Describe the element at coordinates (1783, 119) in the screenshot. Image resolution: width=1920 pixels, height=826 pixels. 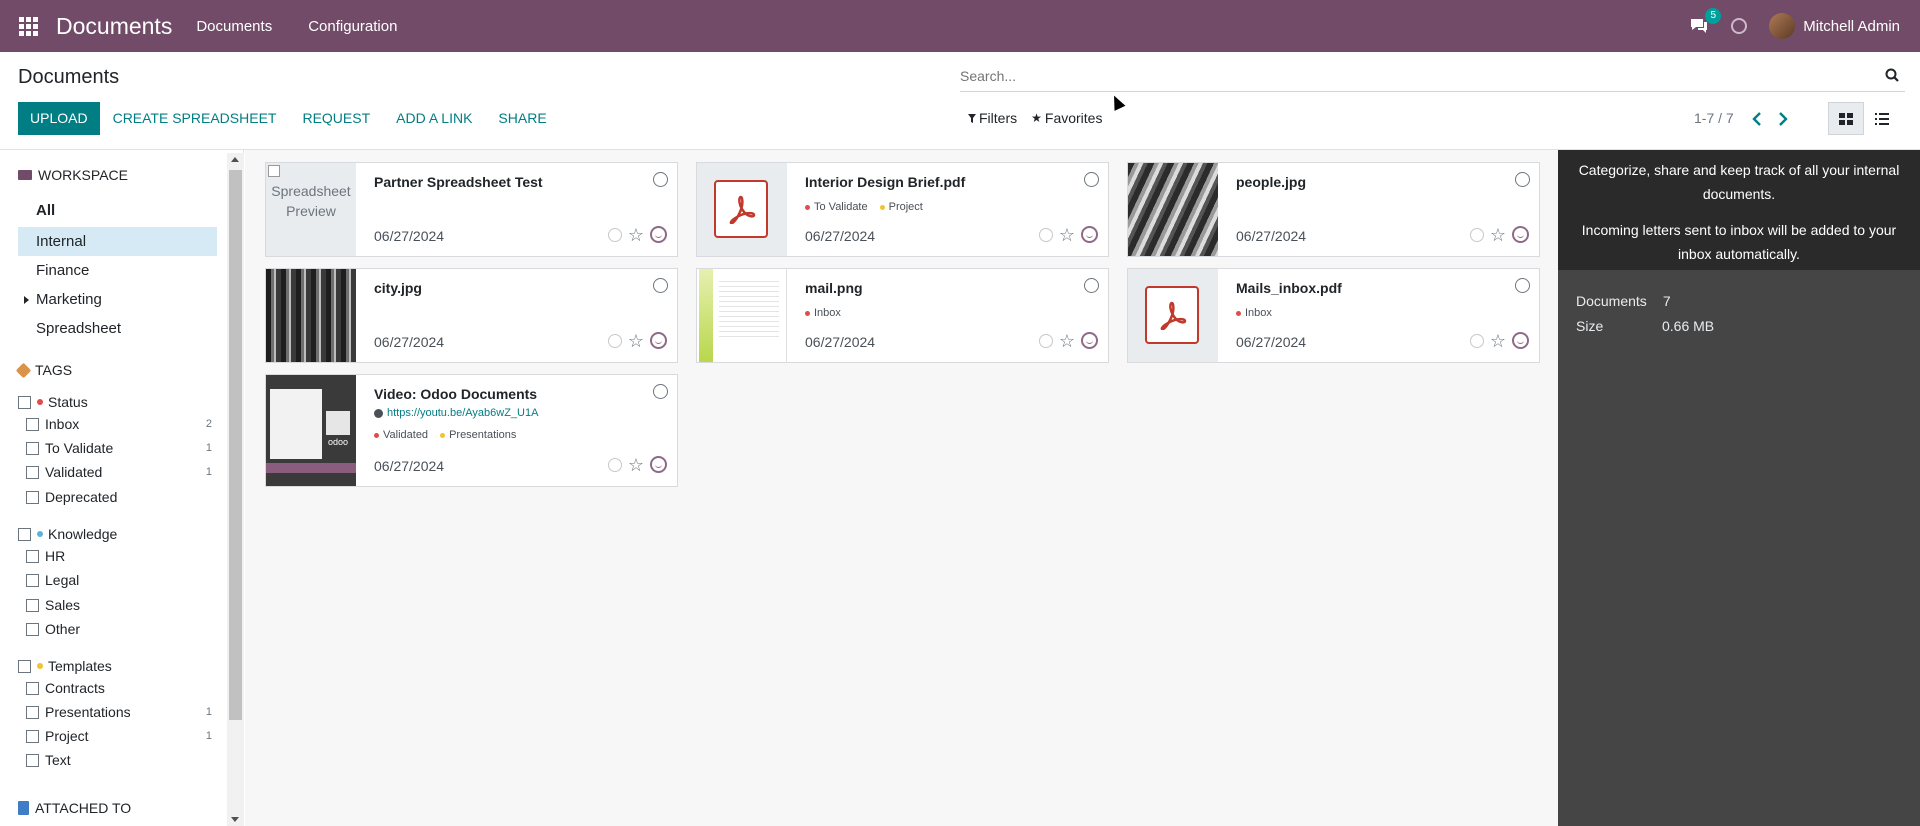
I see `chevron-right-icon` at that location.